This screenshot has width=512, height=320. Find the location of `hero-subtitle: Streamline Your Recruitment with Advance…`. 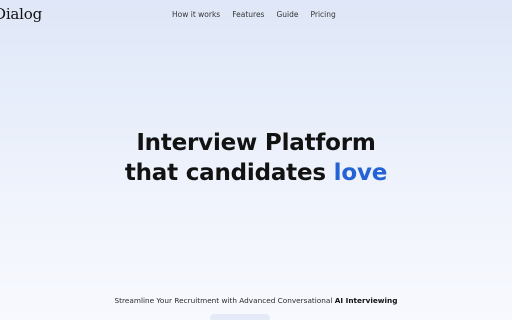

hero-subtitle: Streamline Your Recruitment with Advance… is located at coordinates (256, 300).